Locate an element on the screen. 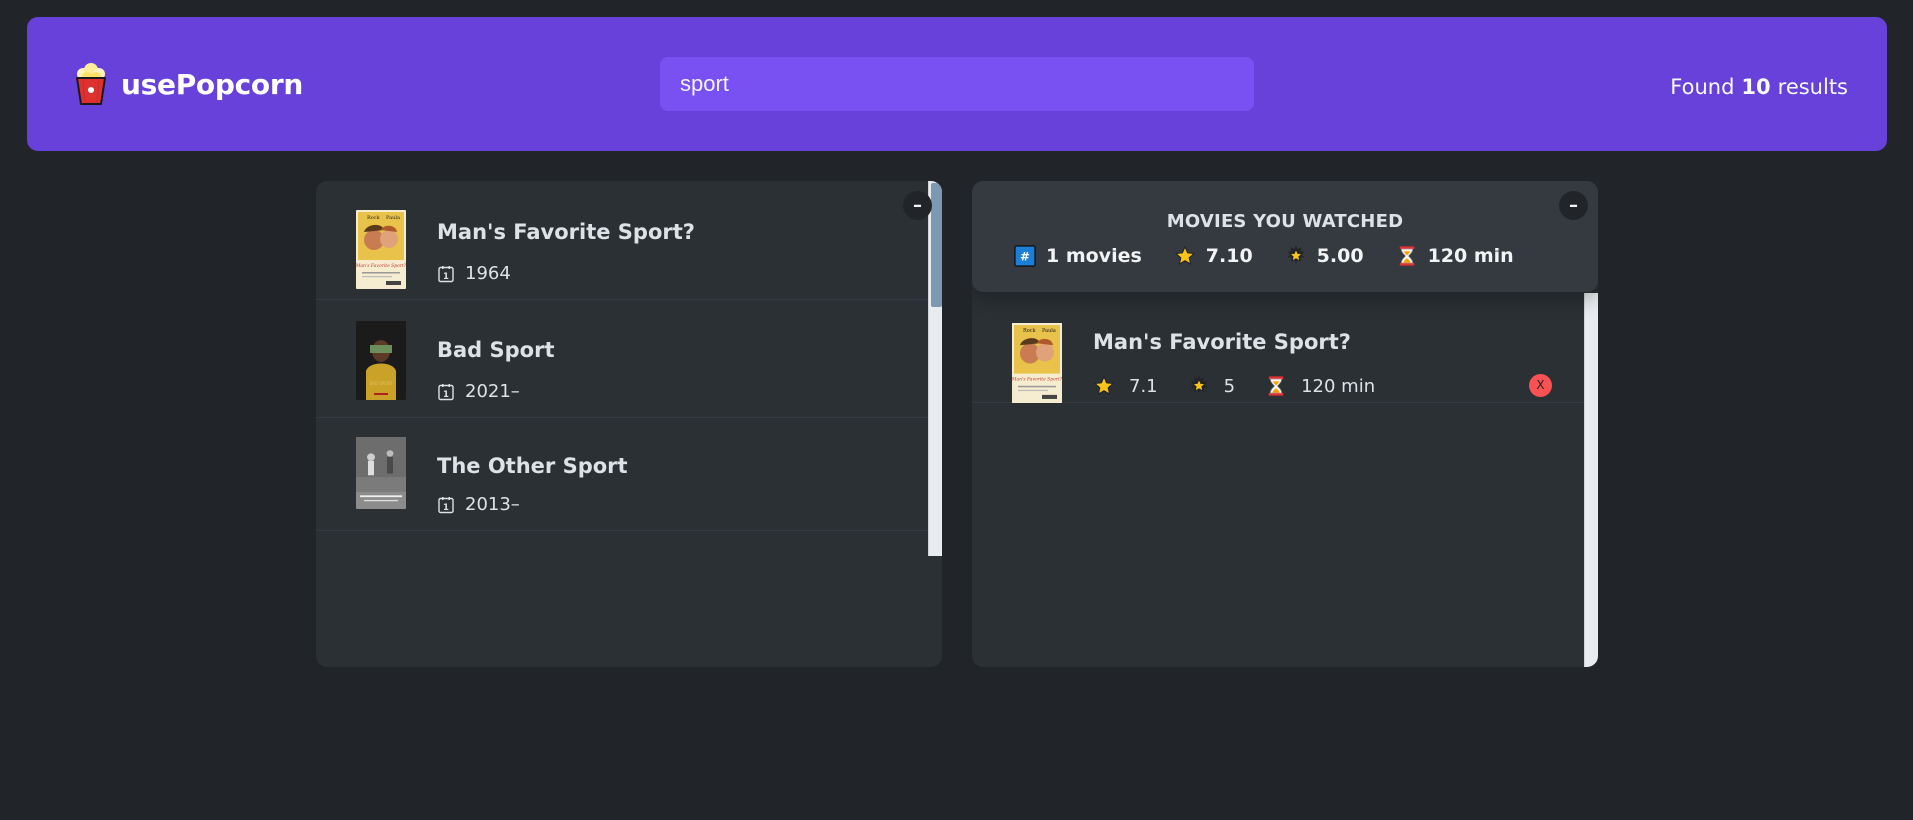 The width and height of the screenshot is (1913, 820). avg-user-rating: 5.00 is located at coordinates (1340, 256).